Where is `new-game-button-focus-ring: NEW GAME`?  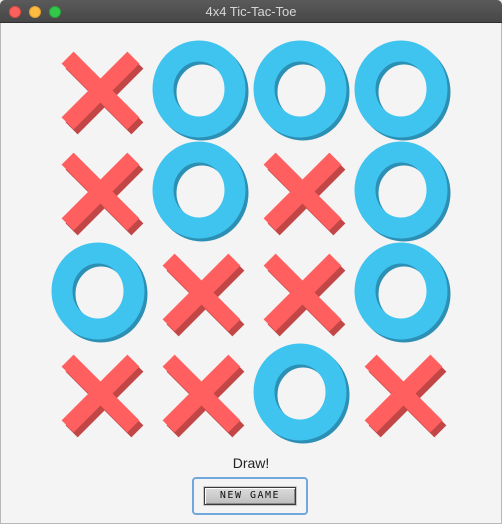 new-game-button-focus-ring: NEW GAME is located at coordinates (250, 496).